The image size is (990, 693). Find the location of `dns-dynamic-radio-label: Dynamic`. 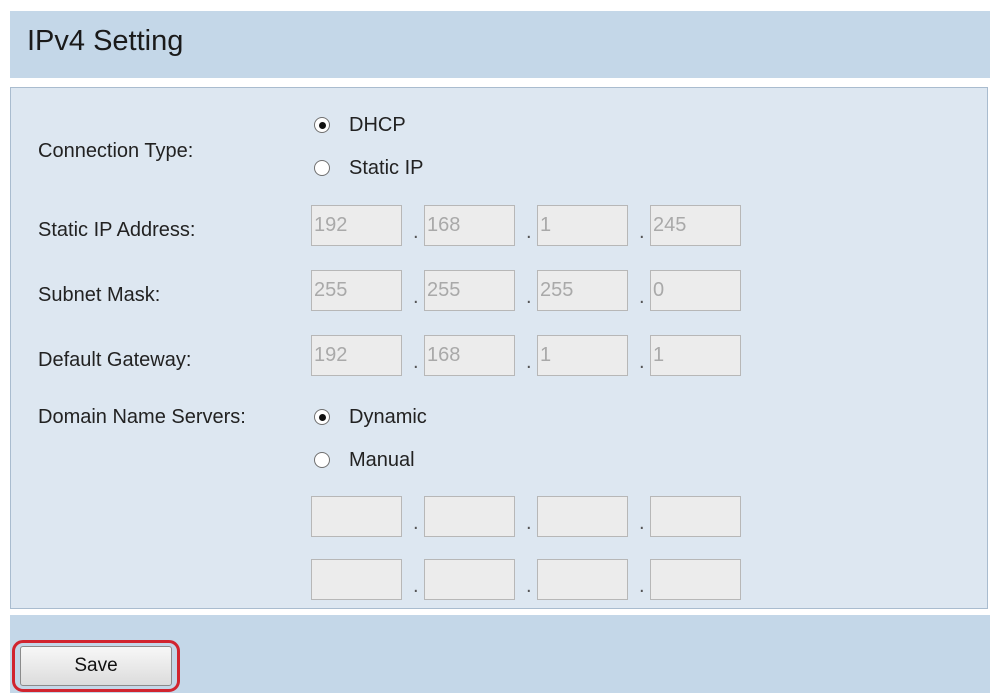

dns-dynamic-radio-label: Dynamic is located at coordinates (388, 416).